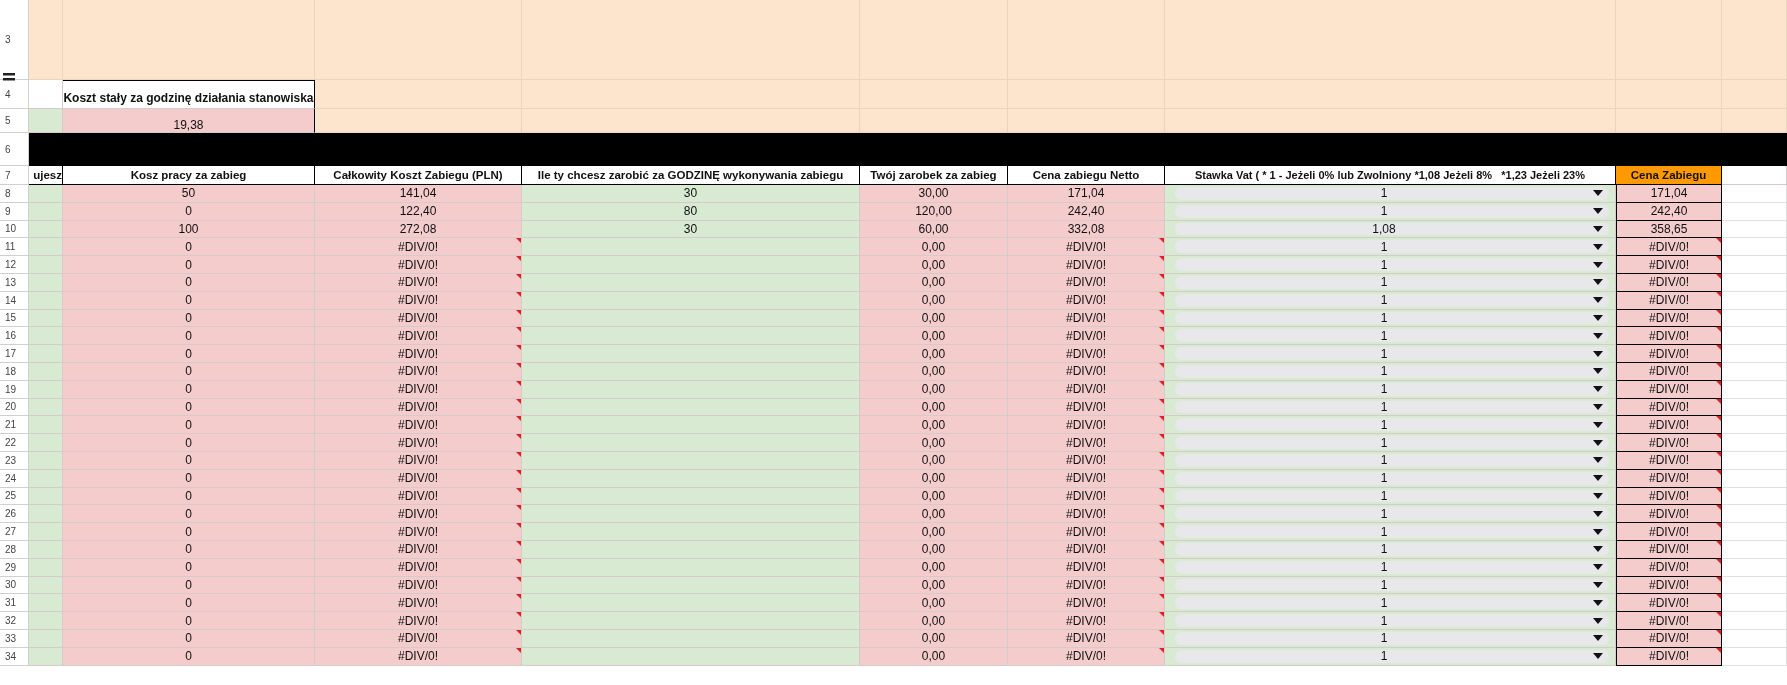  What do you see at coordinates (14, 247) in the screenshot?
I see `row-number: 11` at bounding box center [14, 247].